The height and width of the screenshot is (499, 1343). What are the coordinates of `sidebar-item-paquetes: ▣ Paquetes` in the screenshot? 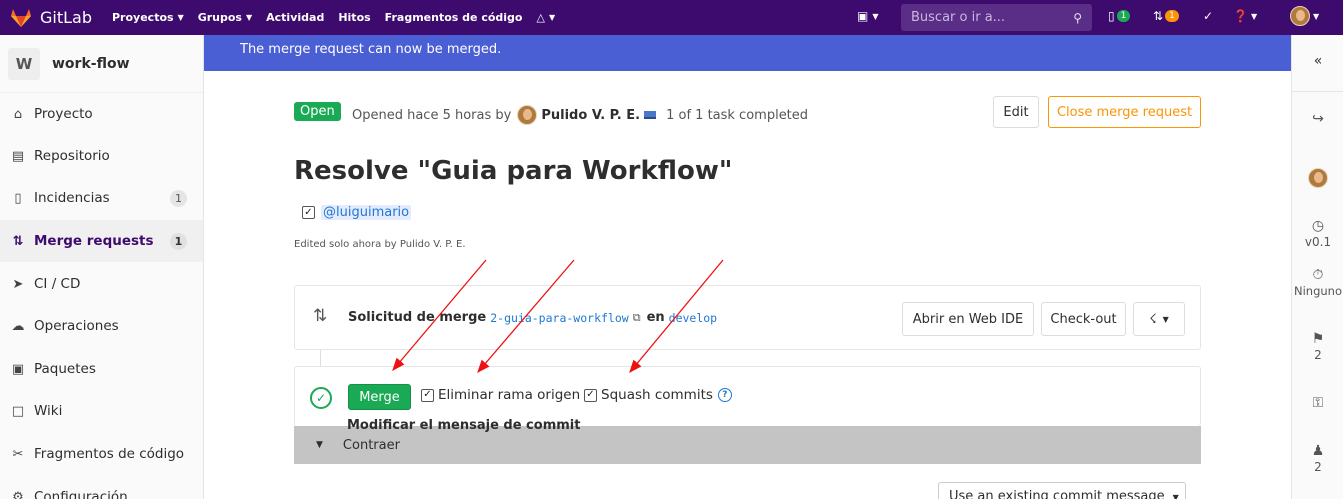 It's located at (101, 369).